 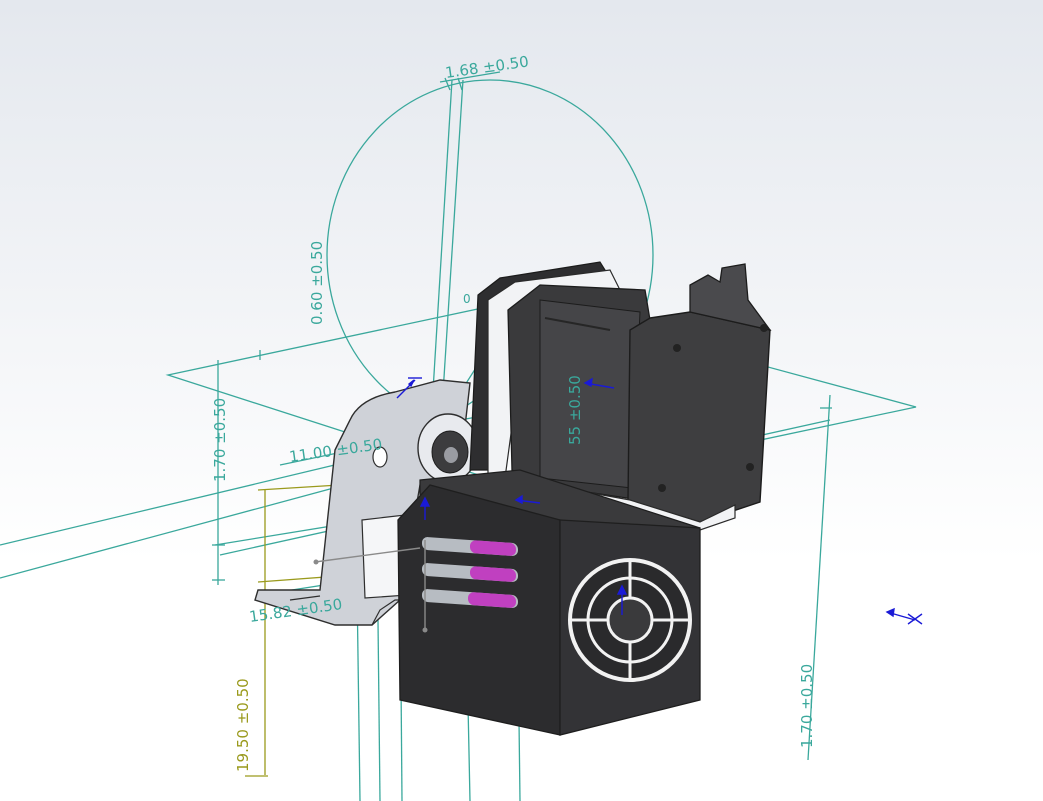 I want to click on idler-bearing, so click(x=448, y=448).